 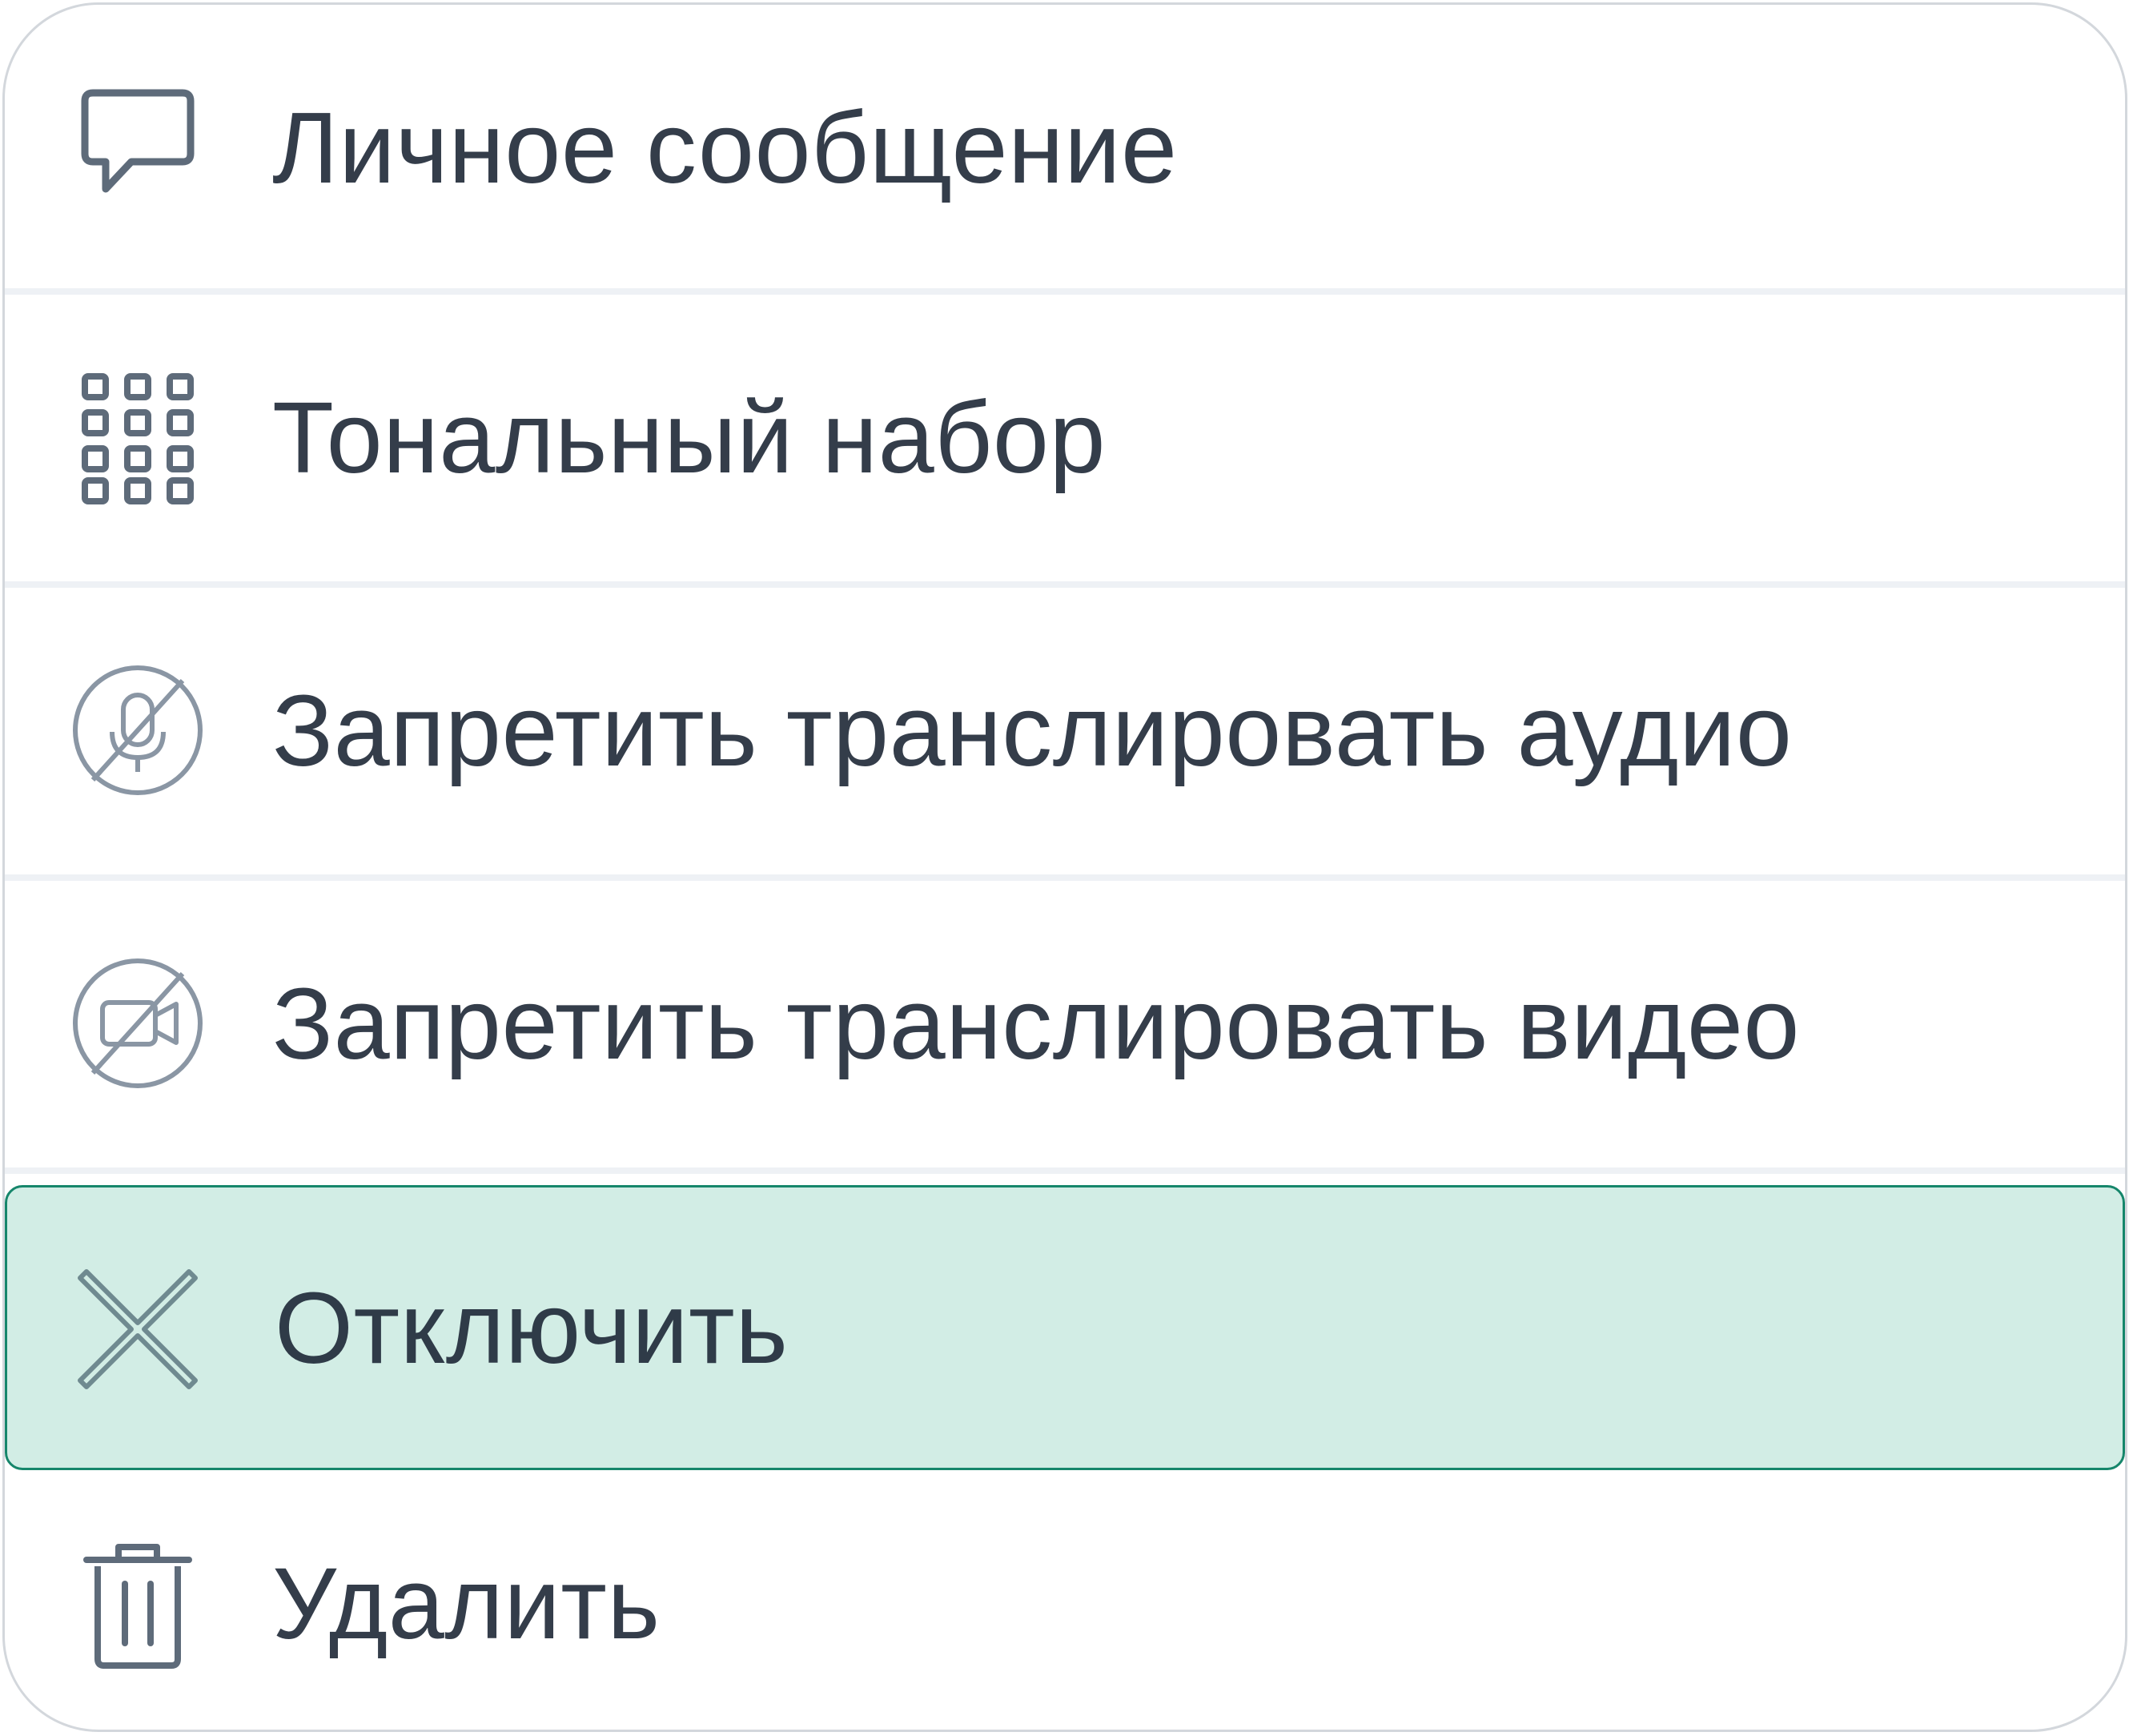 What do you see at coordinates (689, 437) in the screenshot?
I see `menu-item-label: Тональный набор` at bounding box center [689, 437].